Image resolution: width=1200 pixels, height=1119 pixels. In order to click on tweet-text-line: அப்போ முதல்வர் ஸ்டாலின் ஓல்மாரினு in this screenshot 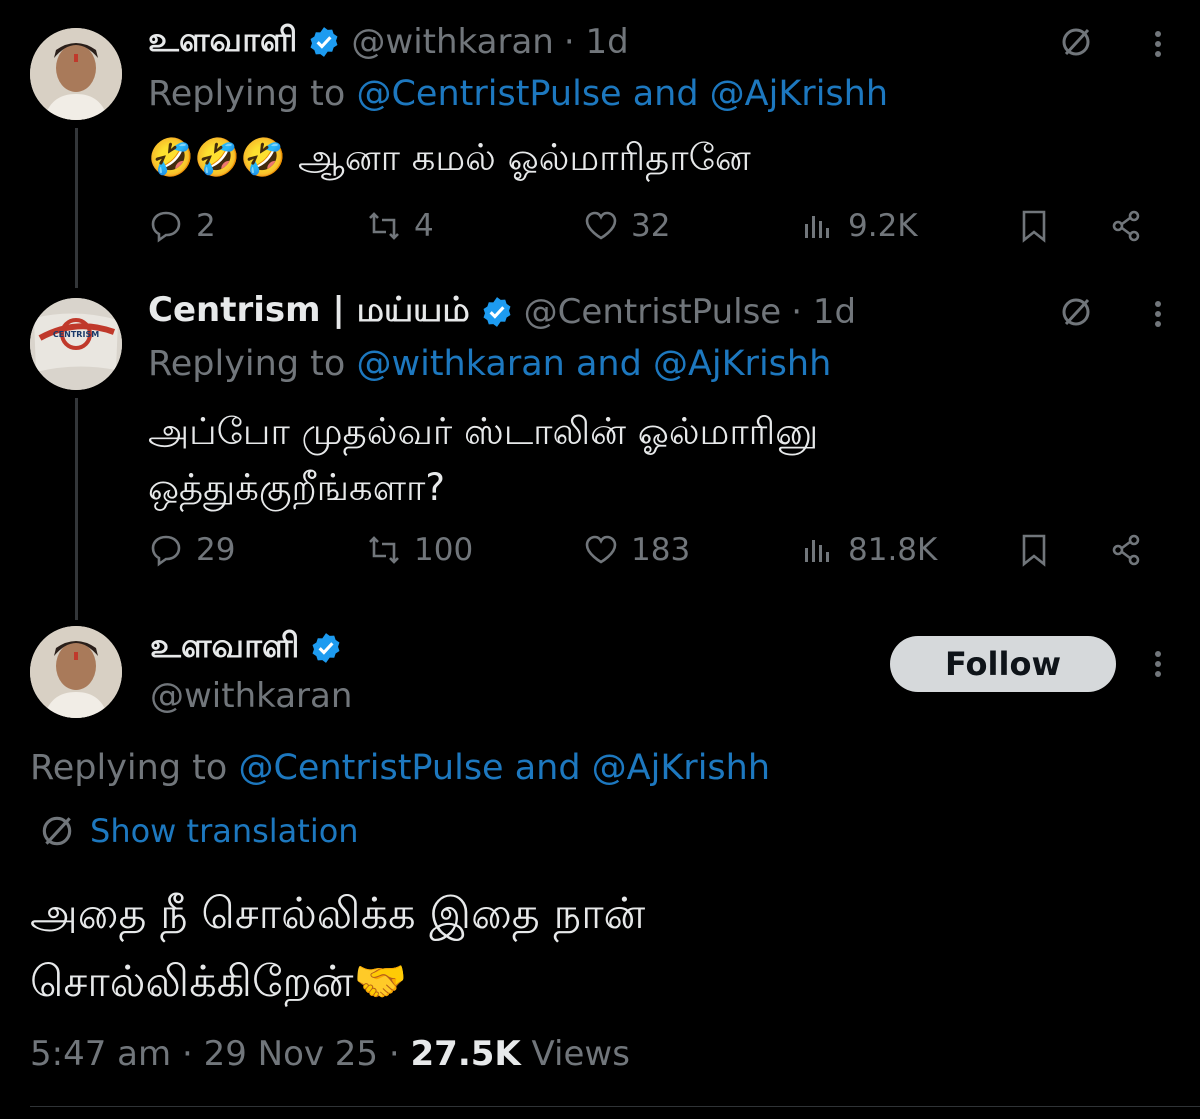, I will do `click(483, 431)`.